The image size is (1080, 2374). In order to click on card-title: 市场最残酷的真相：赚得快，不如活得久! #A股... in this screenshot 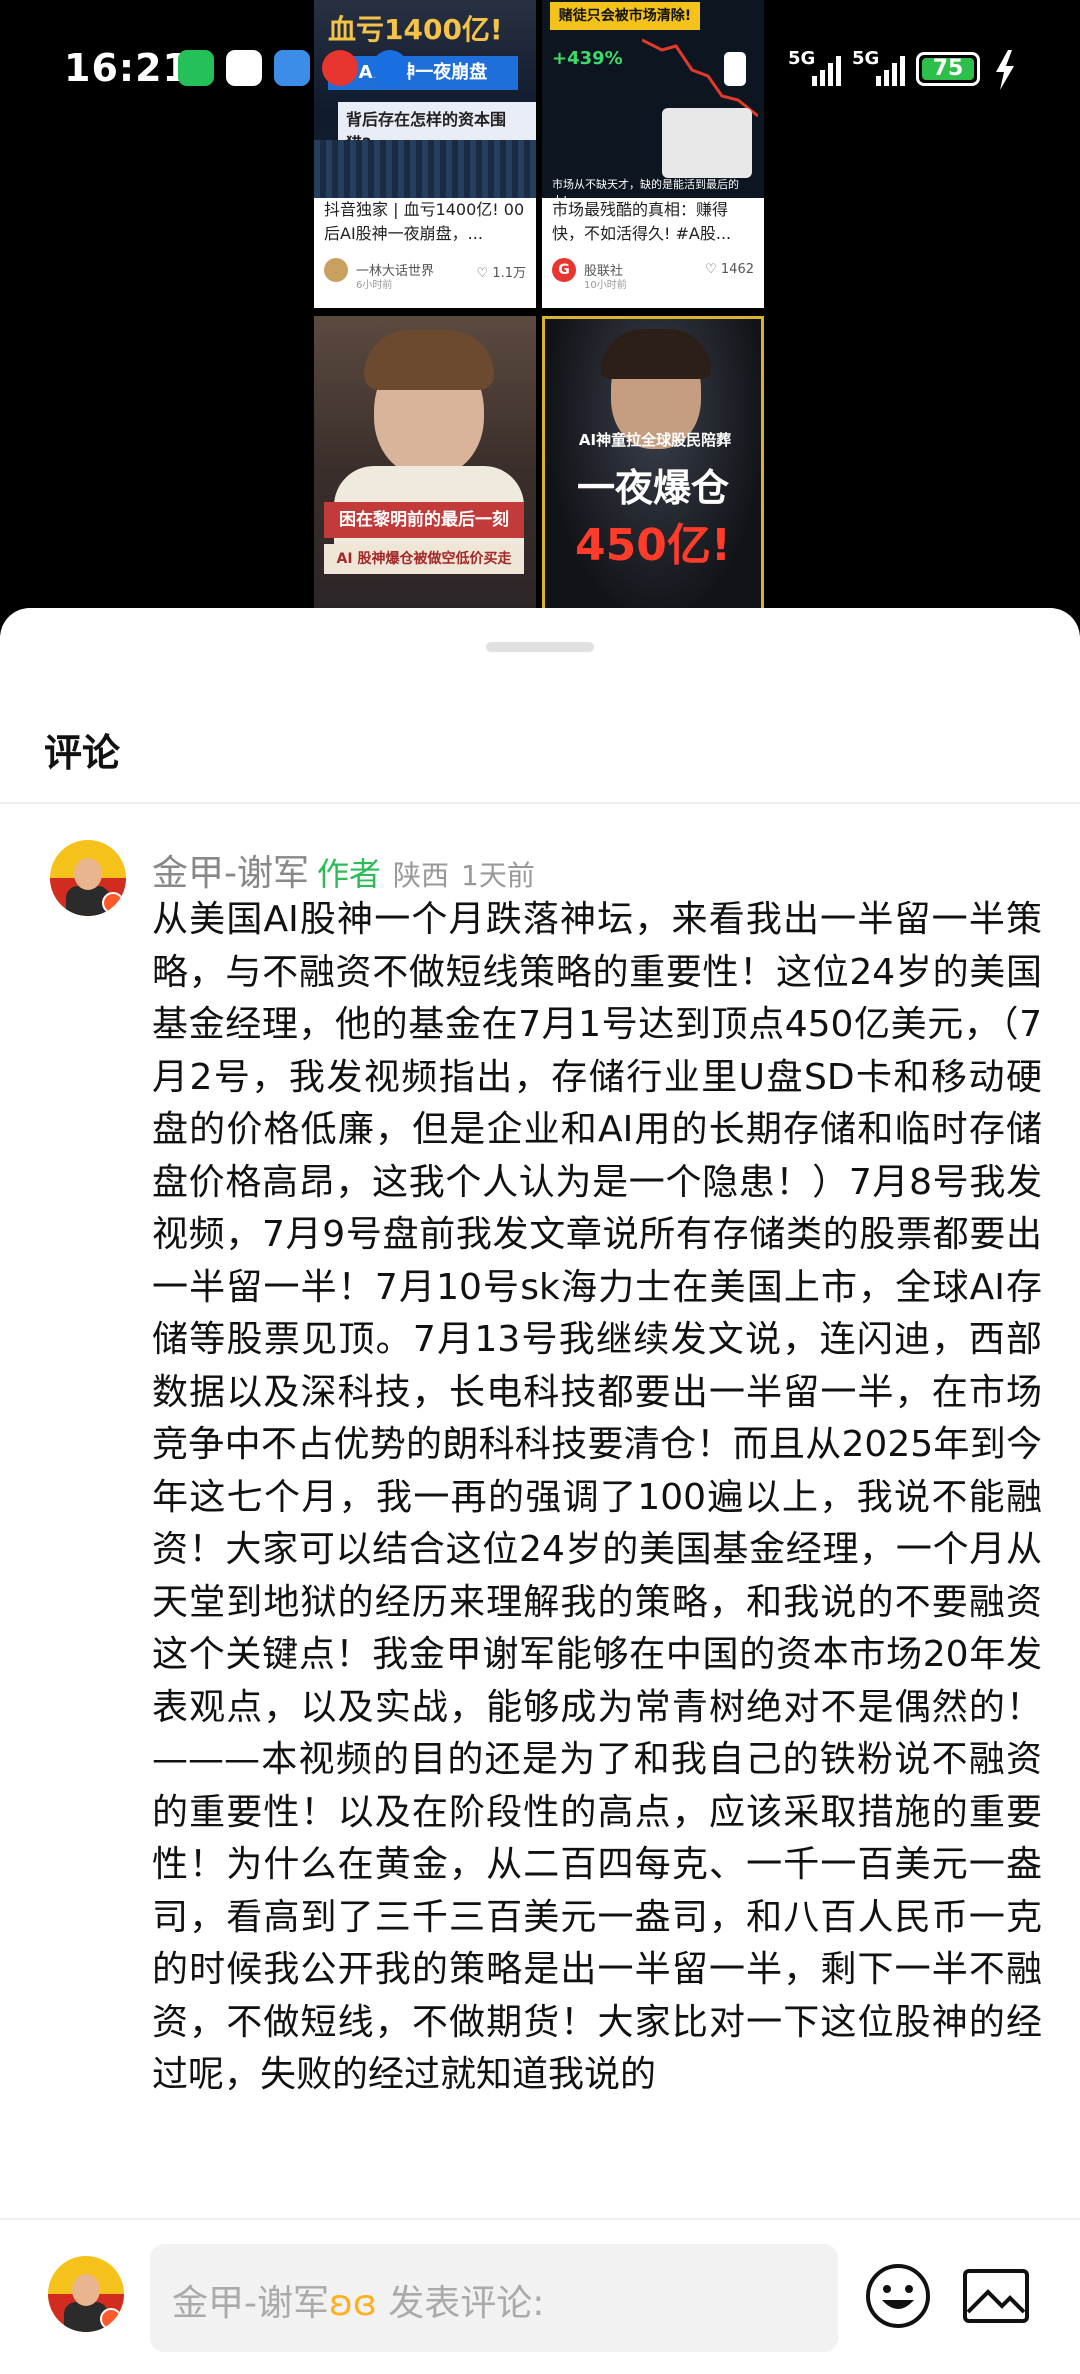, I will do `click(642, 221)`.